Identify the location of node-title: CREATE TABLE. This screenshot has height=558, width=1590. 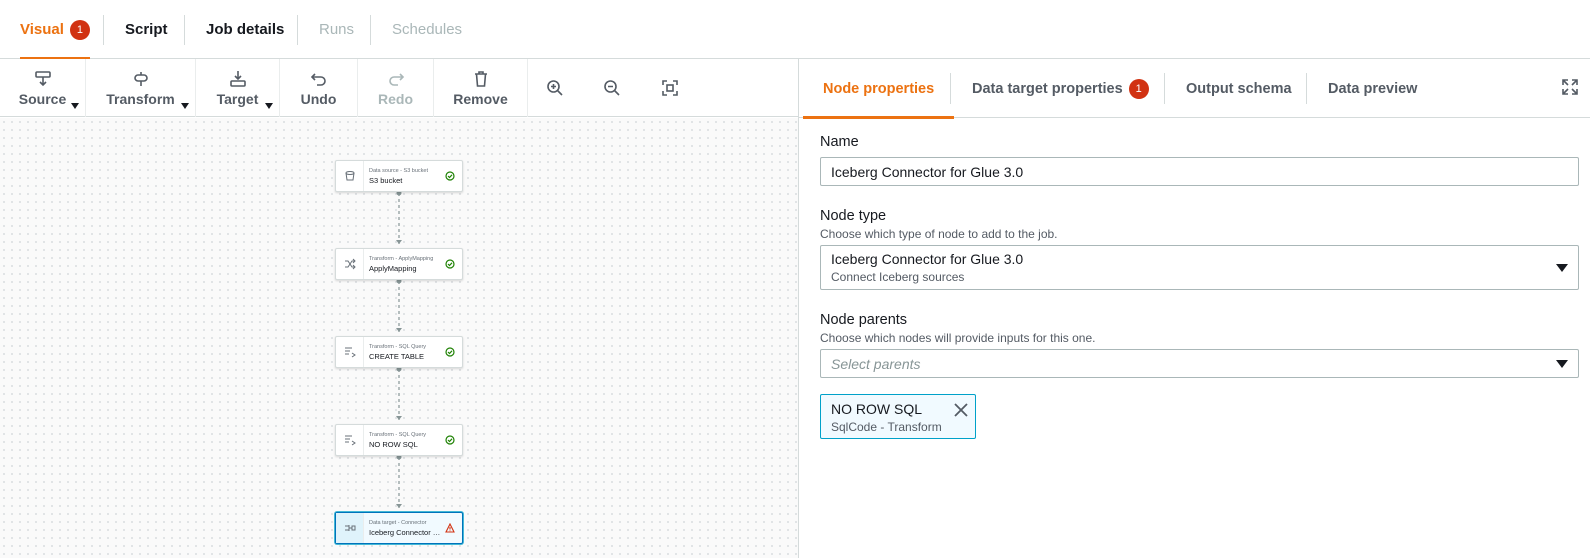
(397, 356).